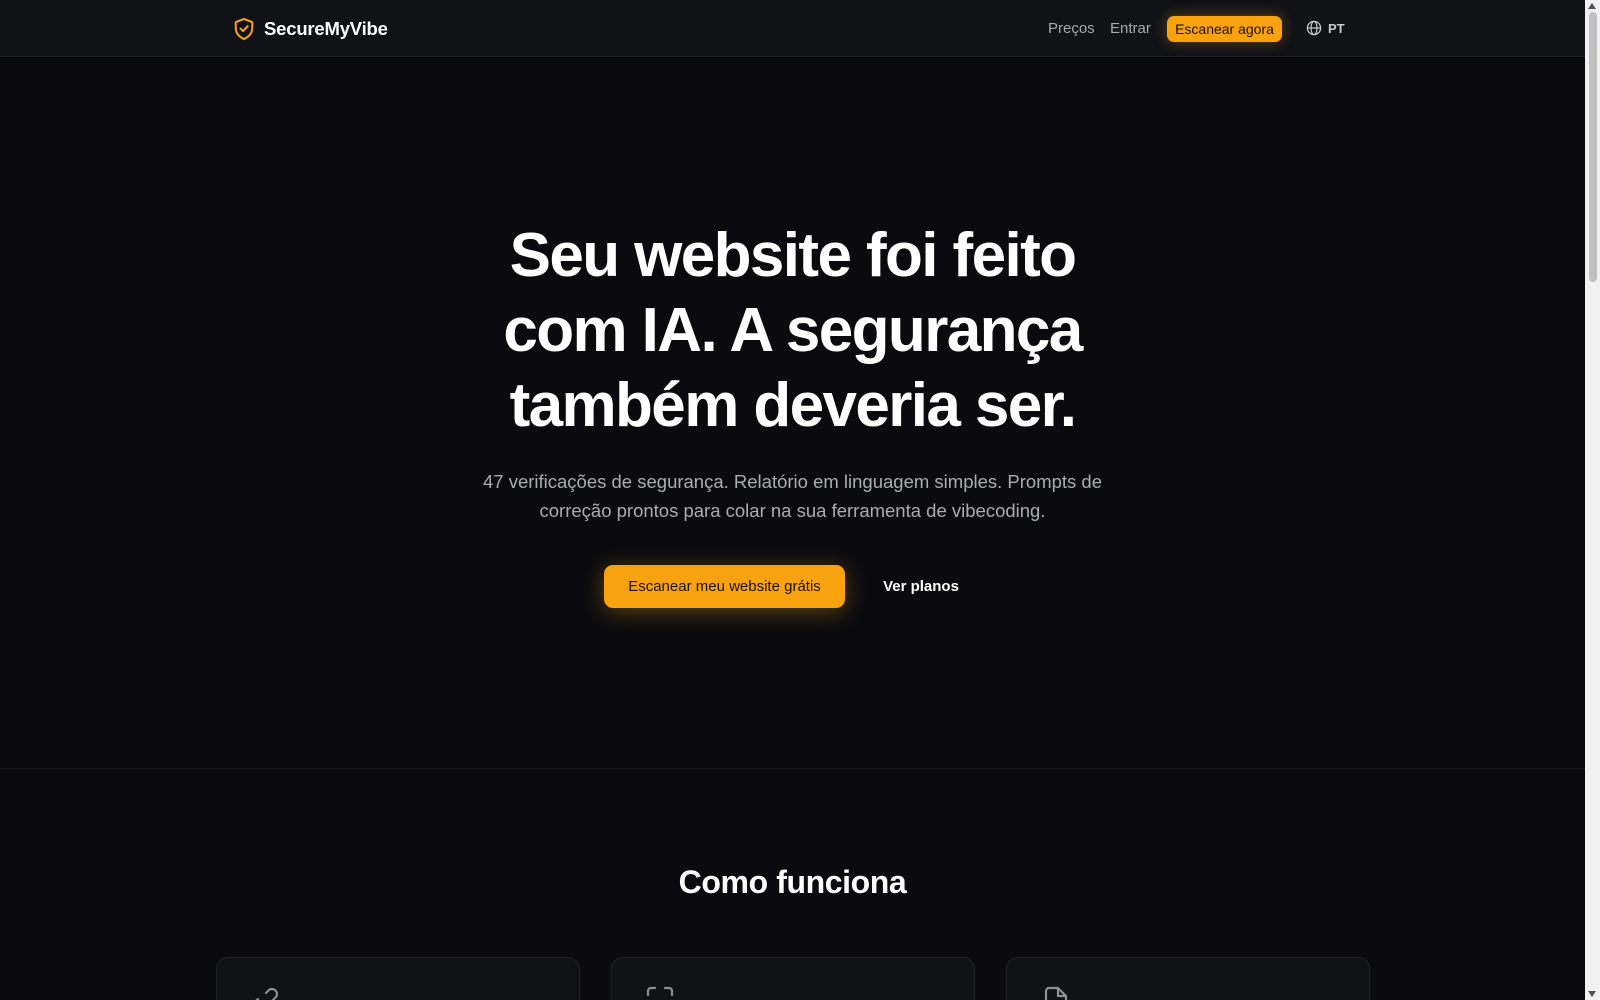 Image resolution: width=1600 pixels, height=1000 pixels. What do you see at coordinates (267, 993) in the screenshot?
I see `link-icon` at bounding box center [267, 993].